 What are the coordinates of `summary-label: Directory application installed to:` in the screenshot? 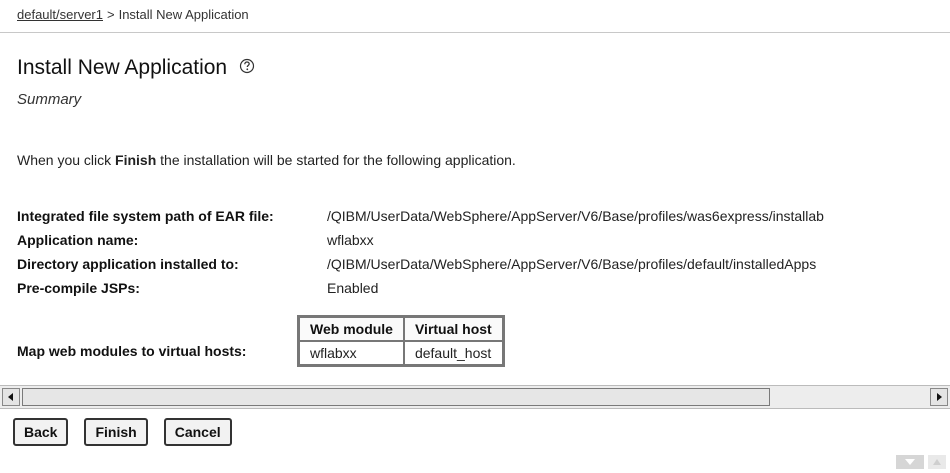 It's located at (128, 264).